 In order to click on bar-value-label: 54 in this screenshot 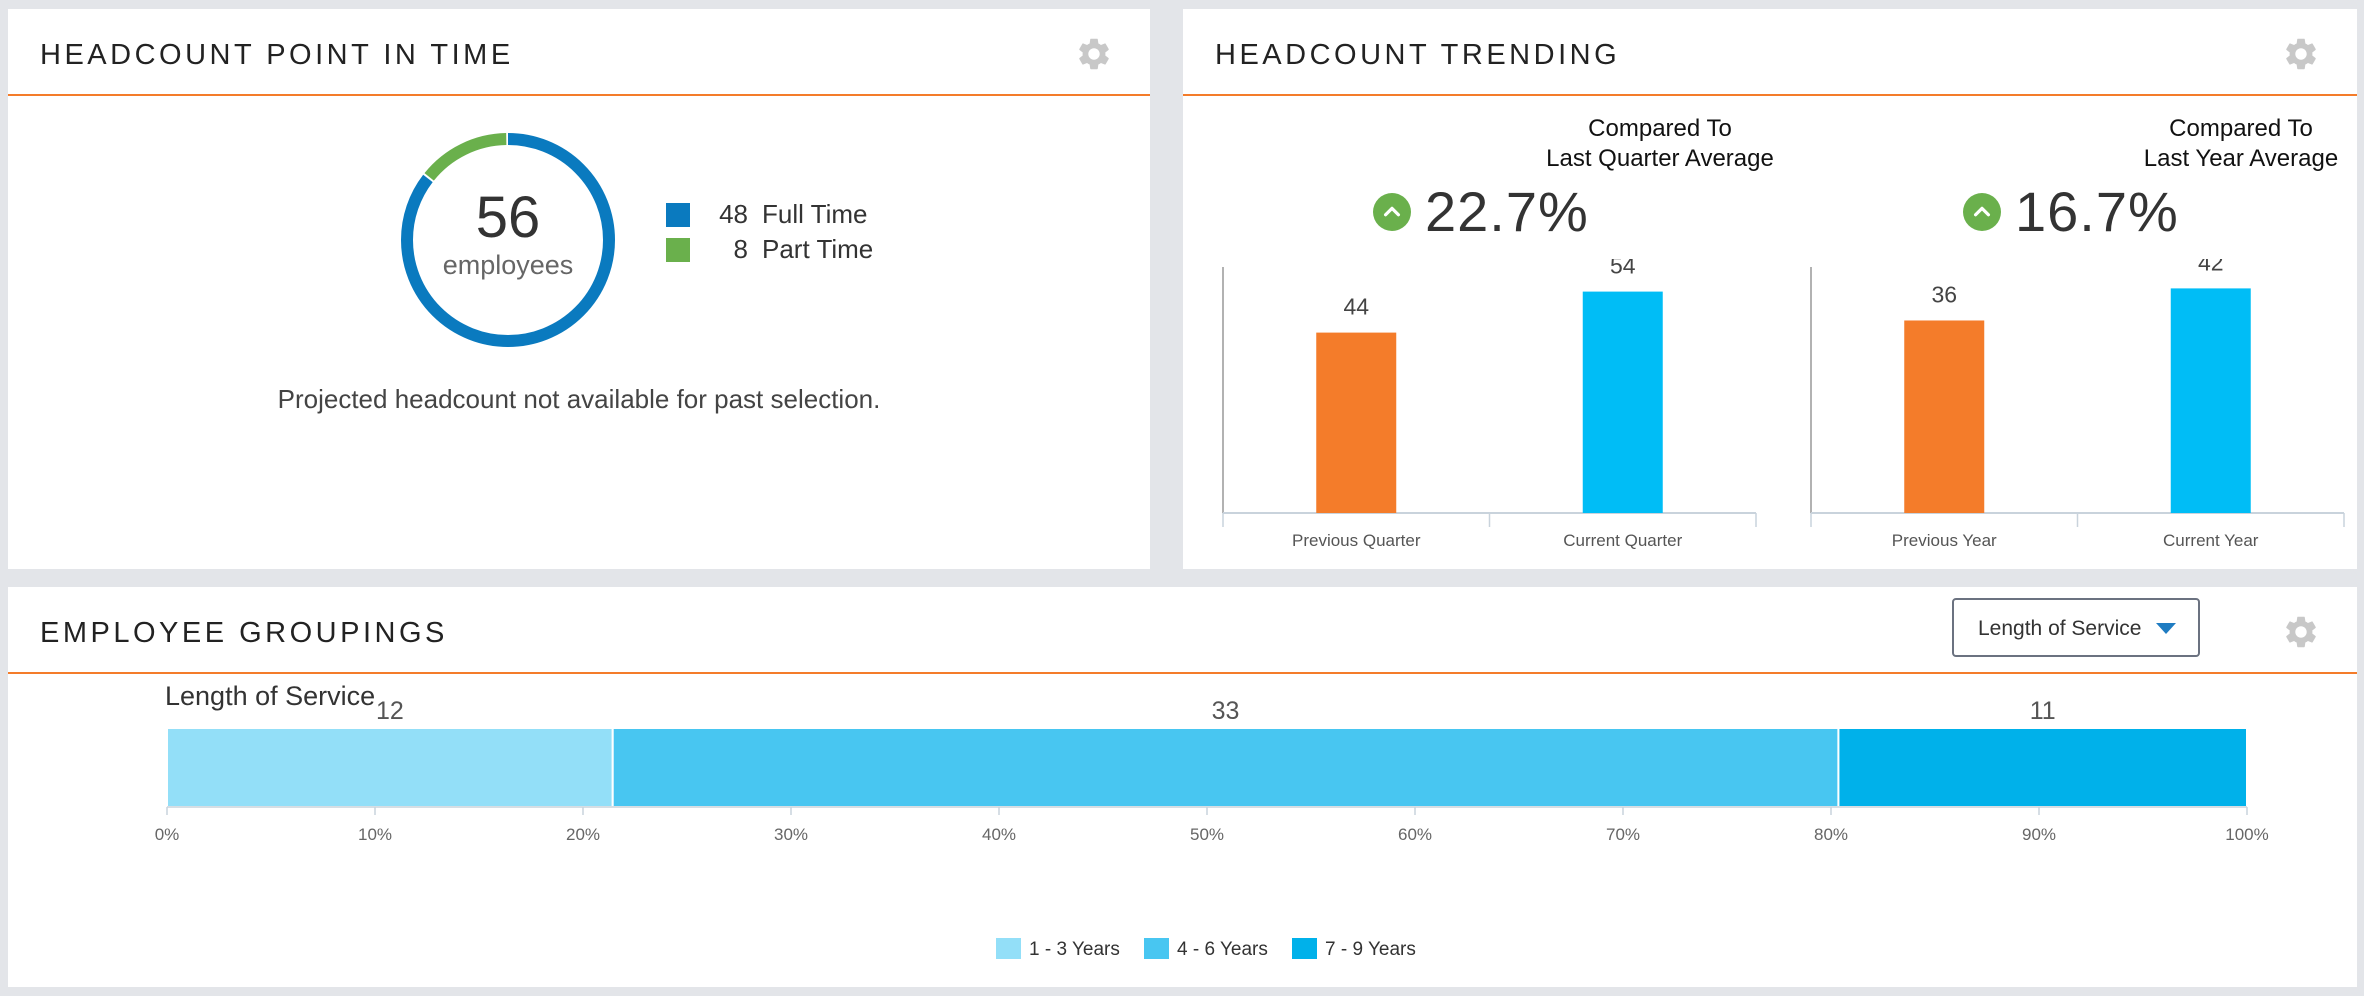, I will do `click(1623, 269)`.